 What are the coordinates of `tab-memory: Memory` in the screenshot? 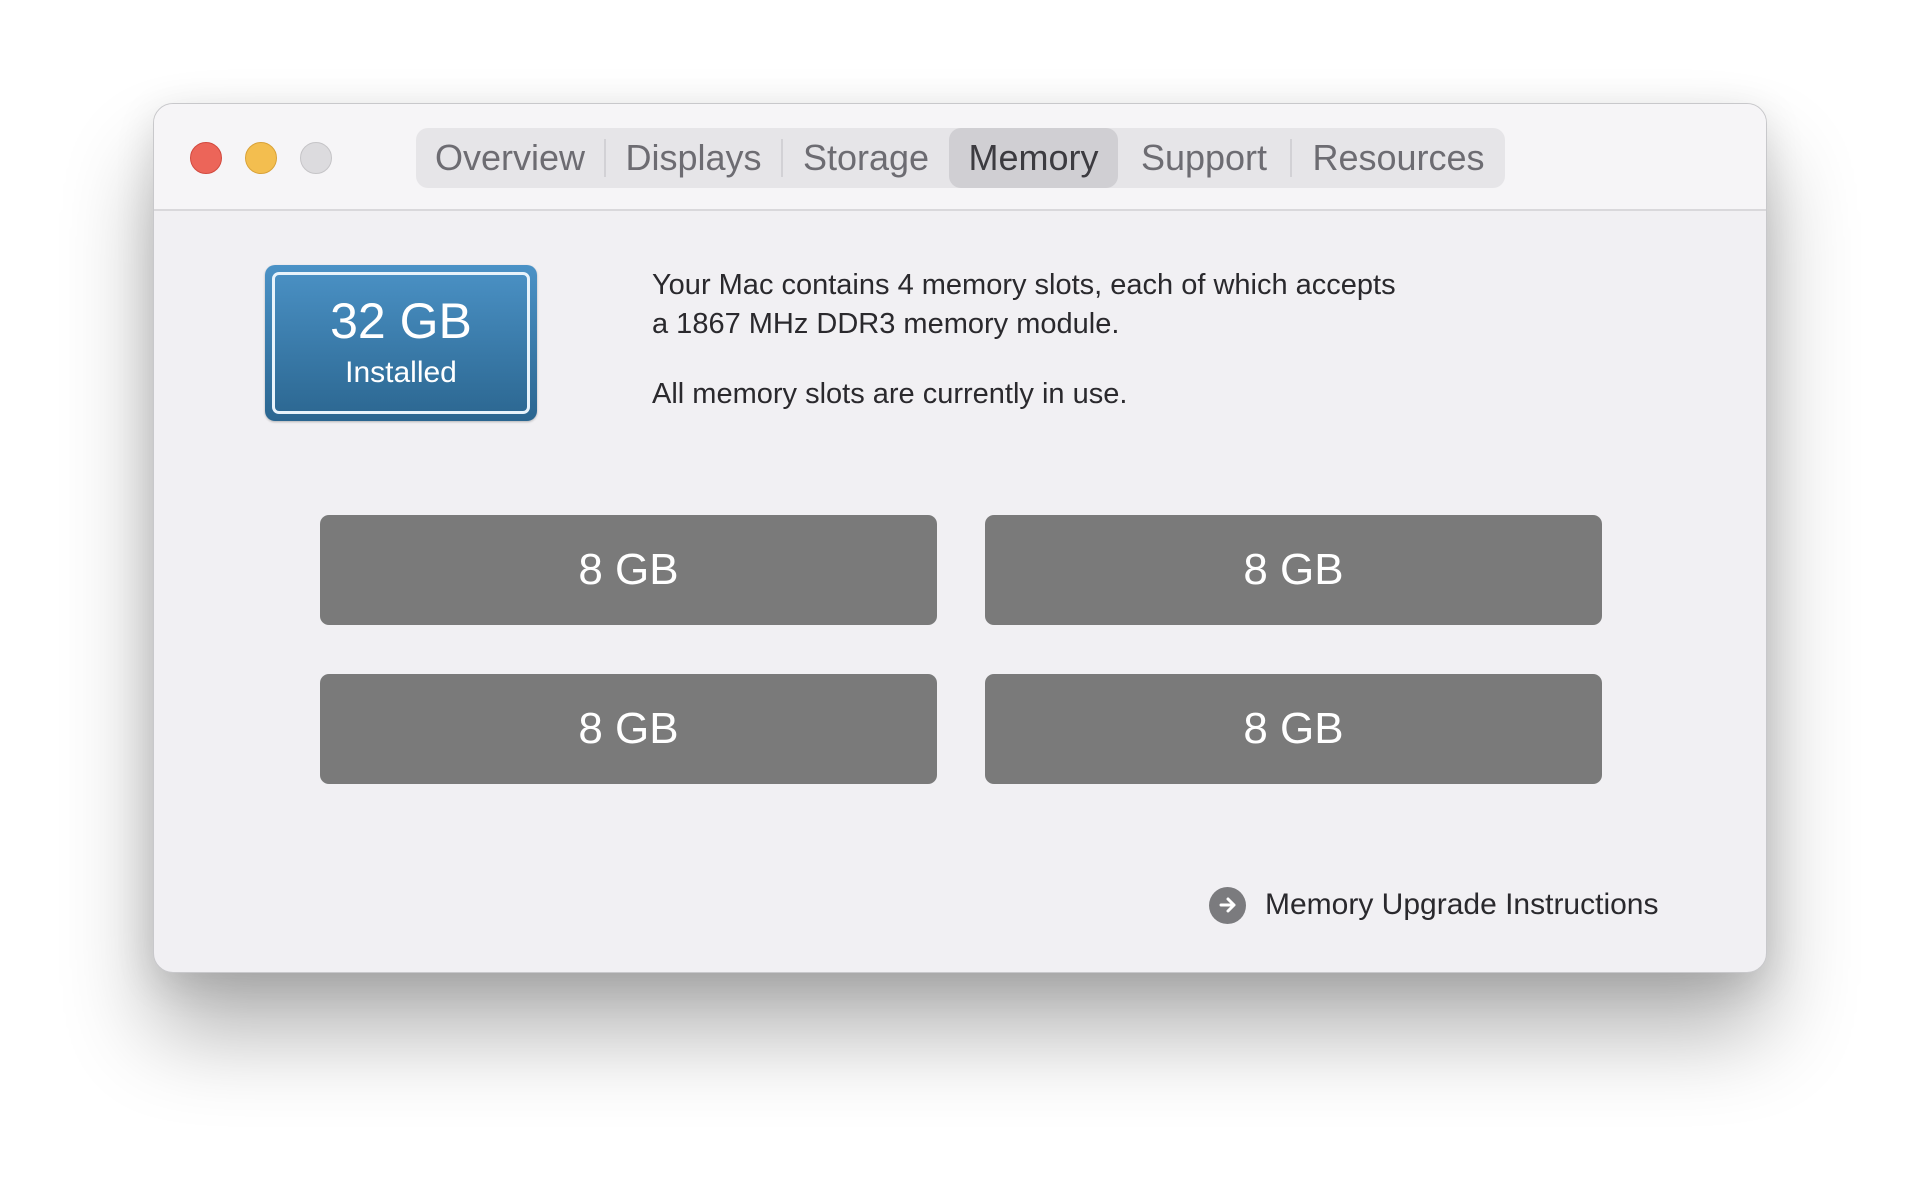 It's located at (1033, 158).